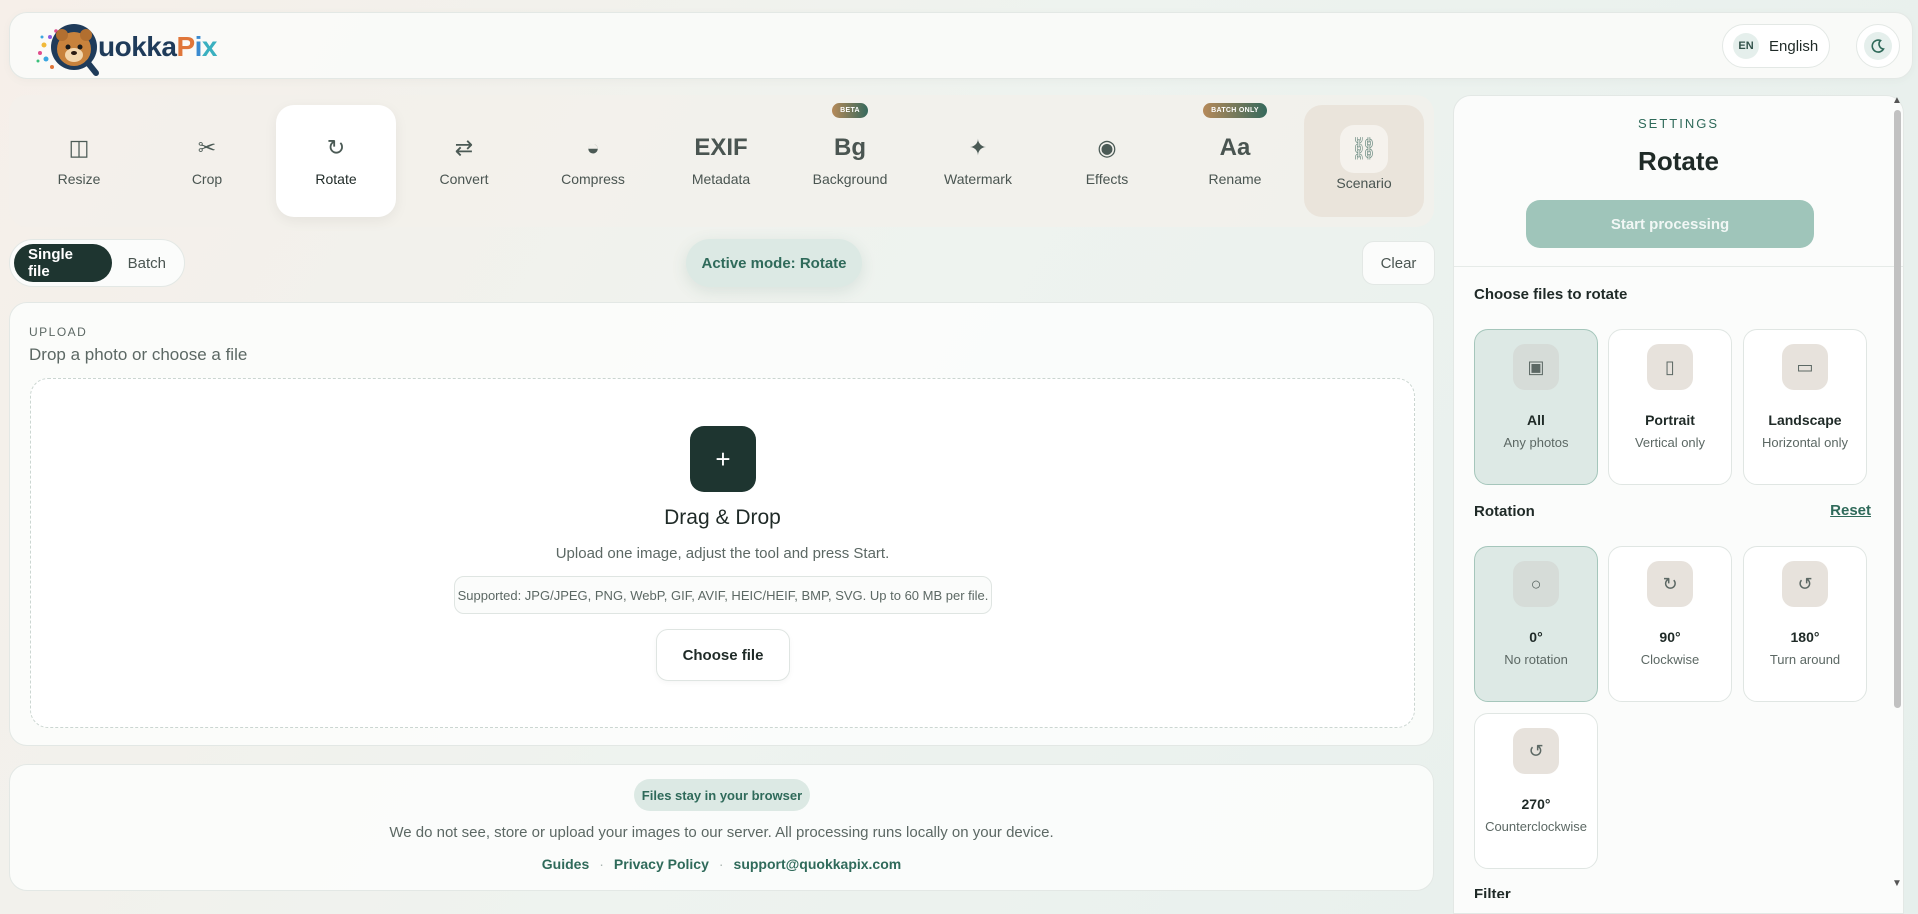 Image resolution: width=1918 pixels, height=914 pixels. What do you see at coordinates (1536, 420) in the screenshot?
I see `option-title: All` at bounding box center [1536, 420].